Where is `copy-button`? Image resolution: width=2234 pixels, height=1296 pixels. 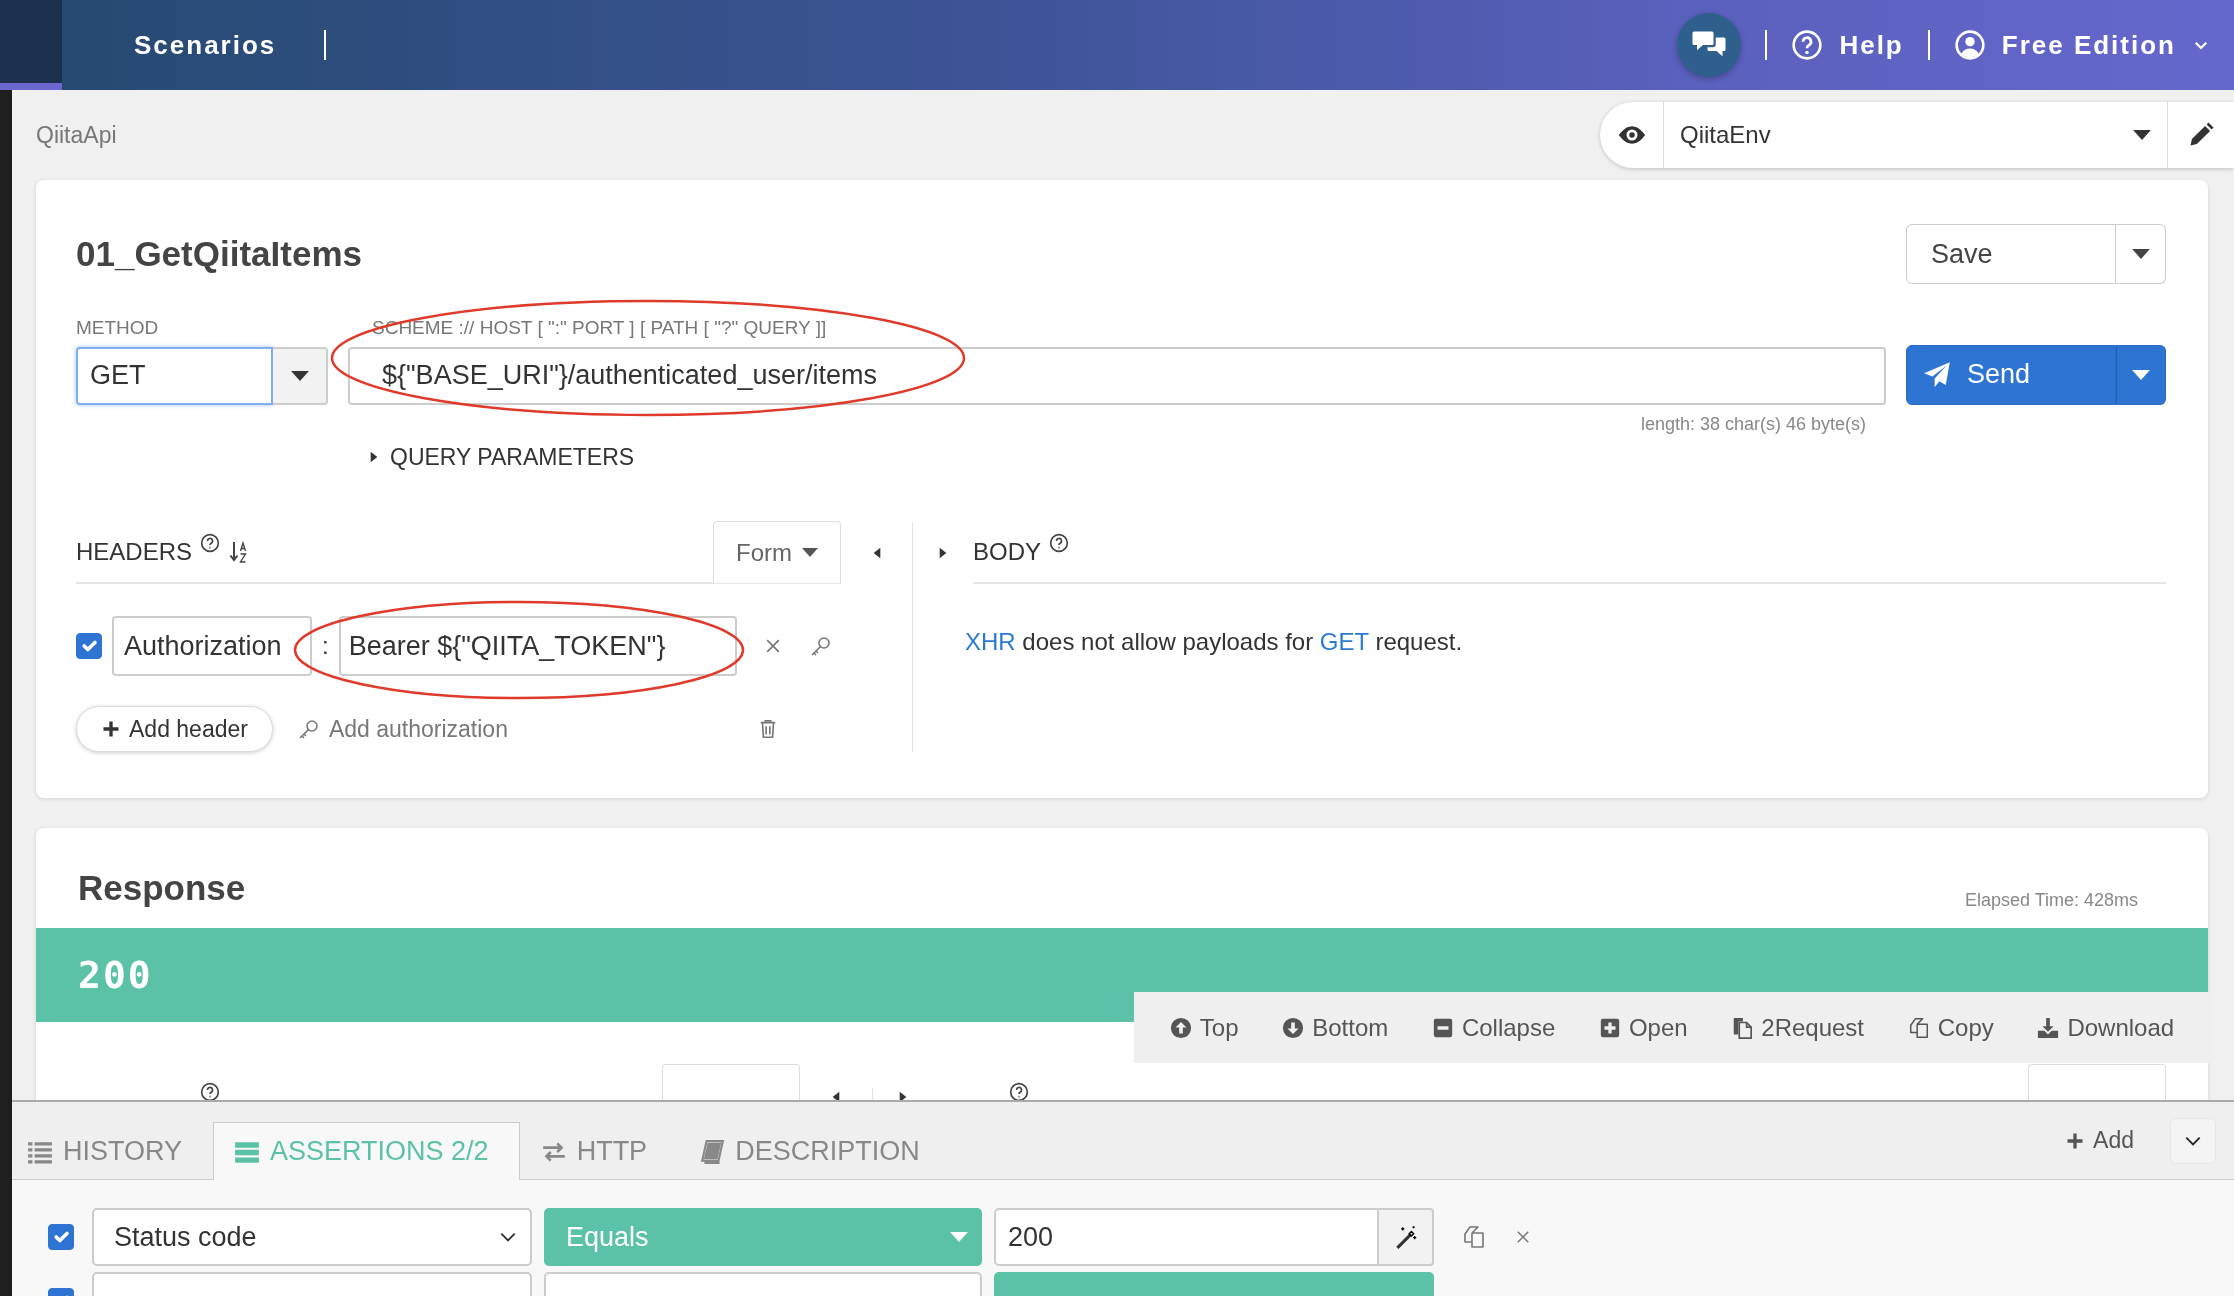
copy-button is located at coordinates (1474, 1237).